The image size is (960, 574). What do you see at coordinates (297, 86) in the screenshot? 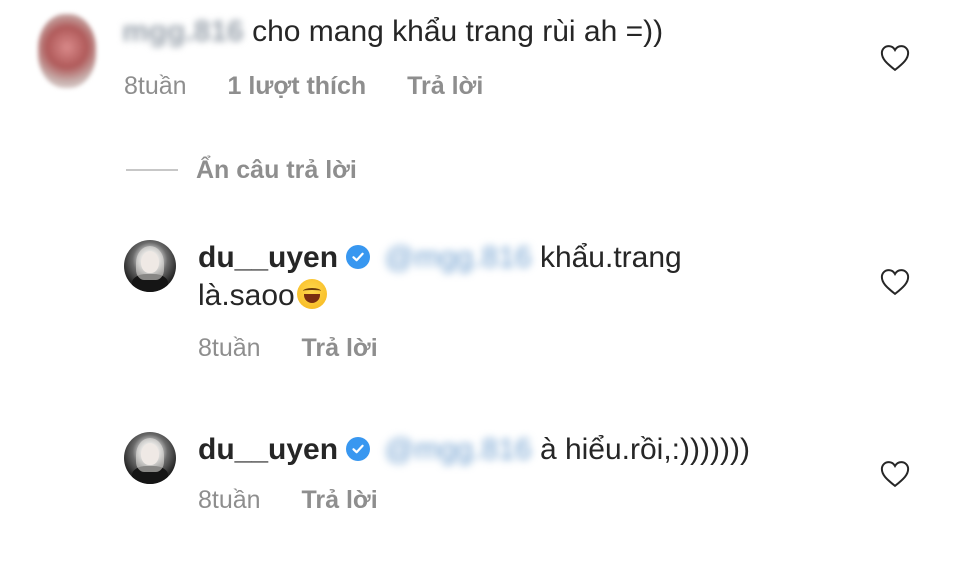
I see `comment-likes: 1 lượt thích` at bounding box center [297, 86].